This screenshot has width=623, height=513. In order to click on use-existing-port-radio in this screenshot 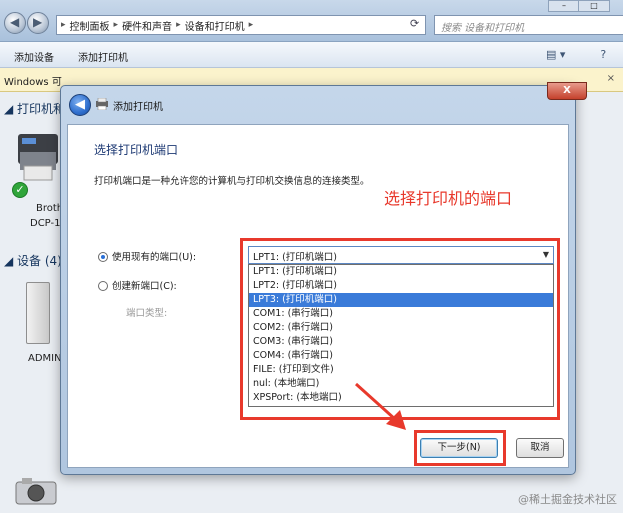, I will do `click(103, 257)`.